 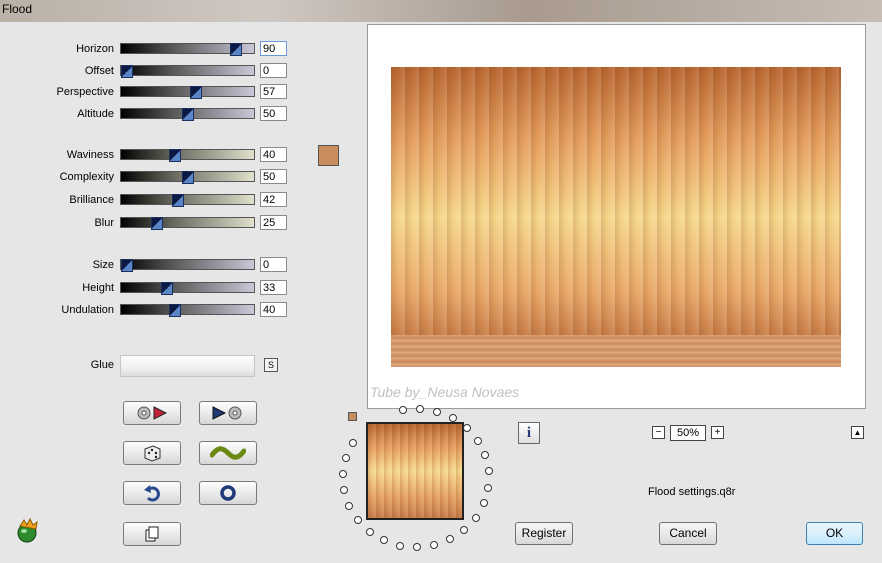 What do you see at coordinates (273, 287) in the screenshot?
I see `height-value-field: 33` at bounding box center [273, 287].